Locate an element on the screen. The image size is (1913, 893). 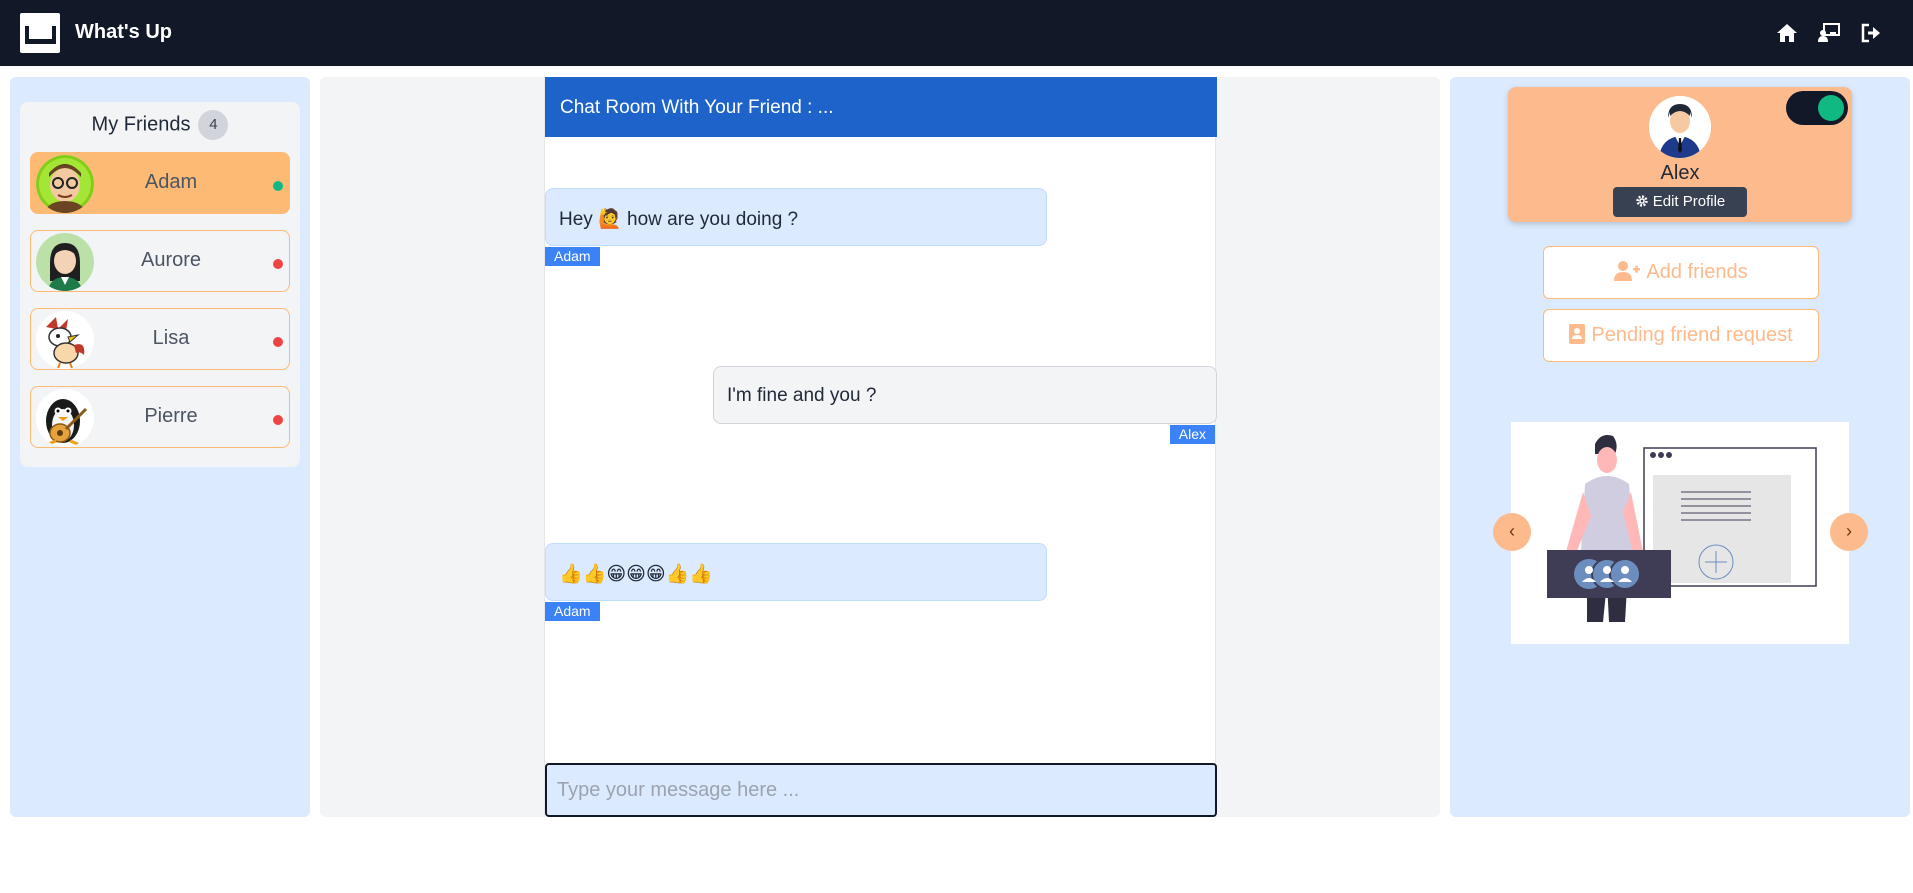
carousel-image is located at coordinates (1680, 533).